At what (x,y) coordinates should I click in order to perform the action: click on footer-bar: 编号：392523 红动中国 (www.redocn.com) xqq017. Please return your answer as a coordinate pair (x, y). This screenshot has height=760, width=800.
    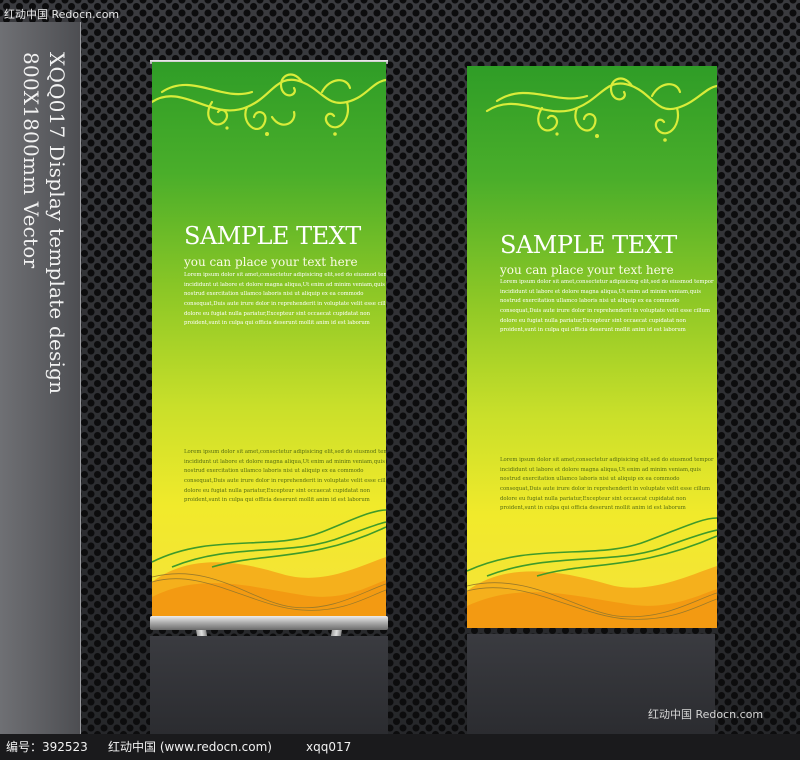
    Looking at the image, I should click on (400, 747).